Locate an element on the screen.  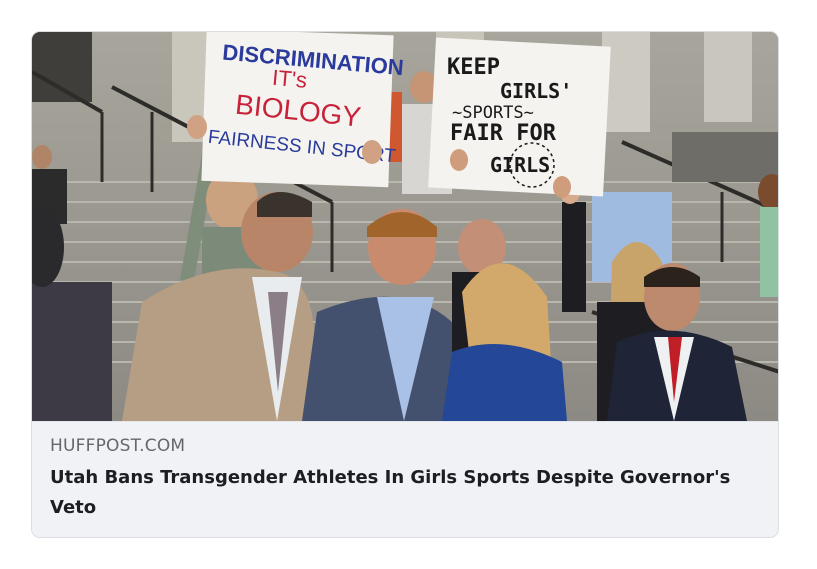
sign-right-line5: GIRLS is located at coordinates (520, 165).